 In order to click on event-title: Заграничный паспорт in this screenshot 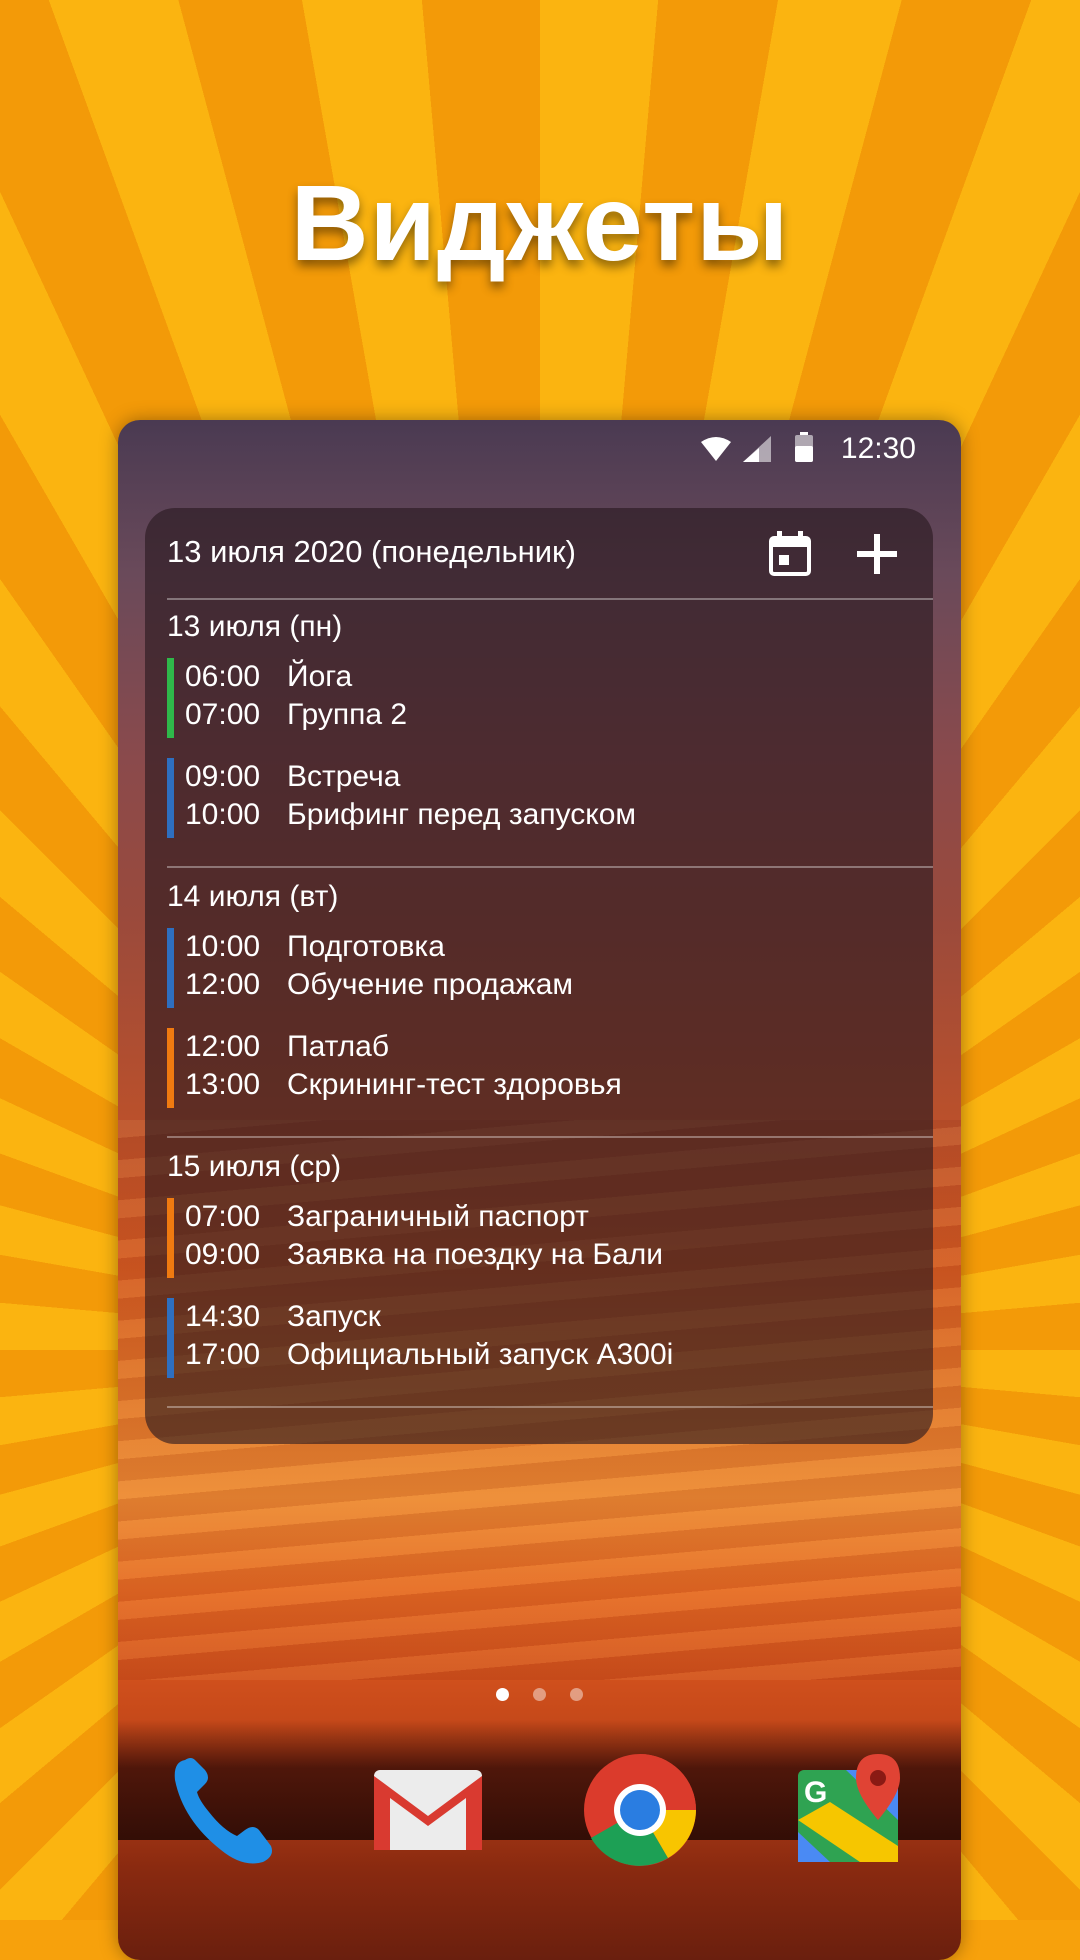, I will do `click(438, 1216)`.